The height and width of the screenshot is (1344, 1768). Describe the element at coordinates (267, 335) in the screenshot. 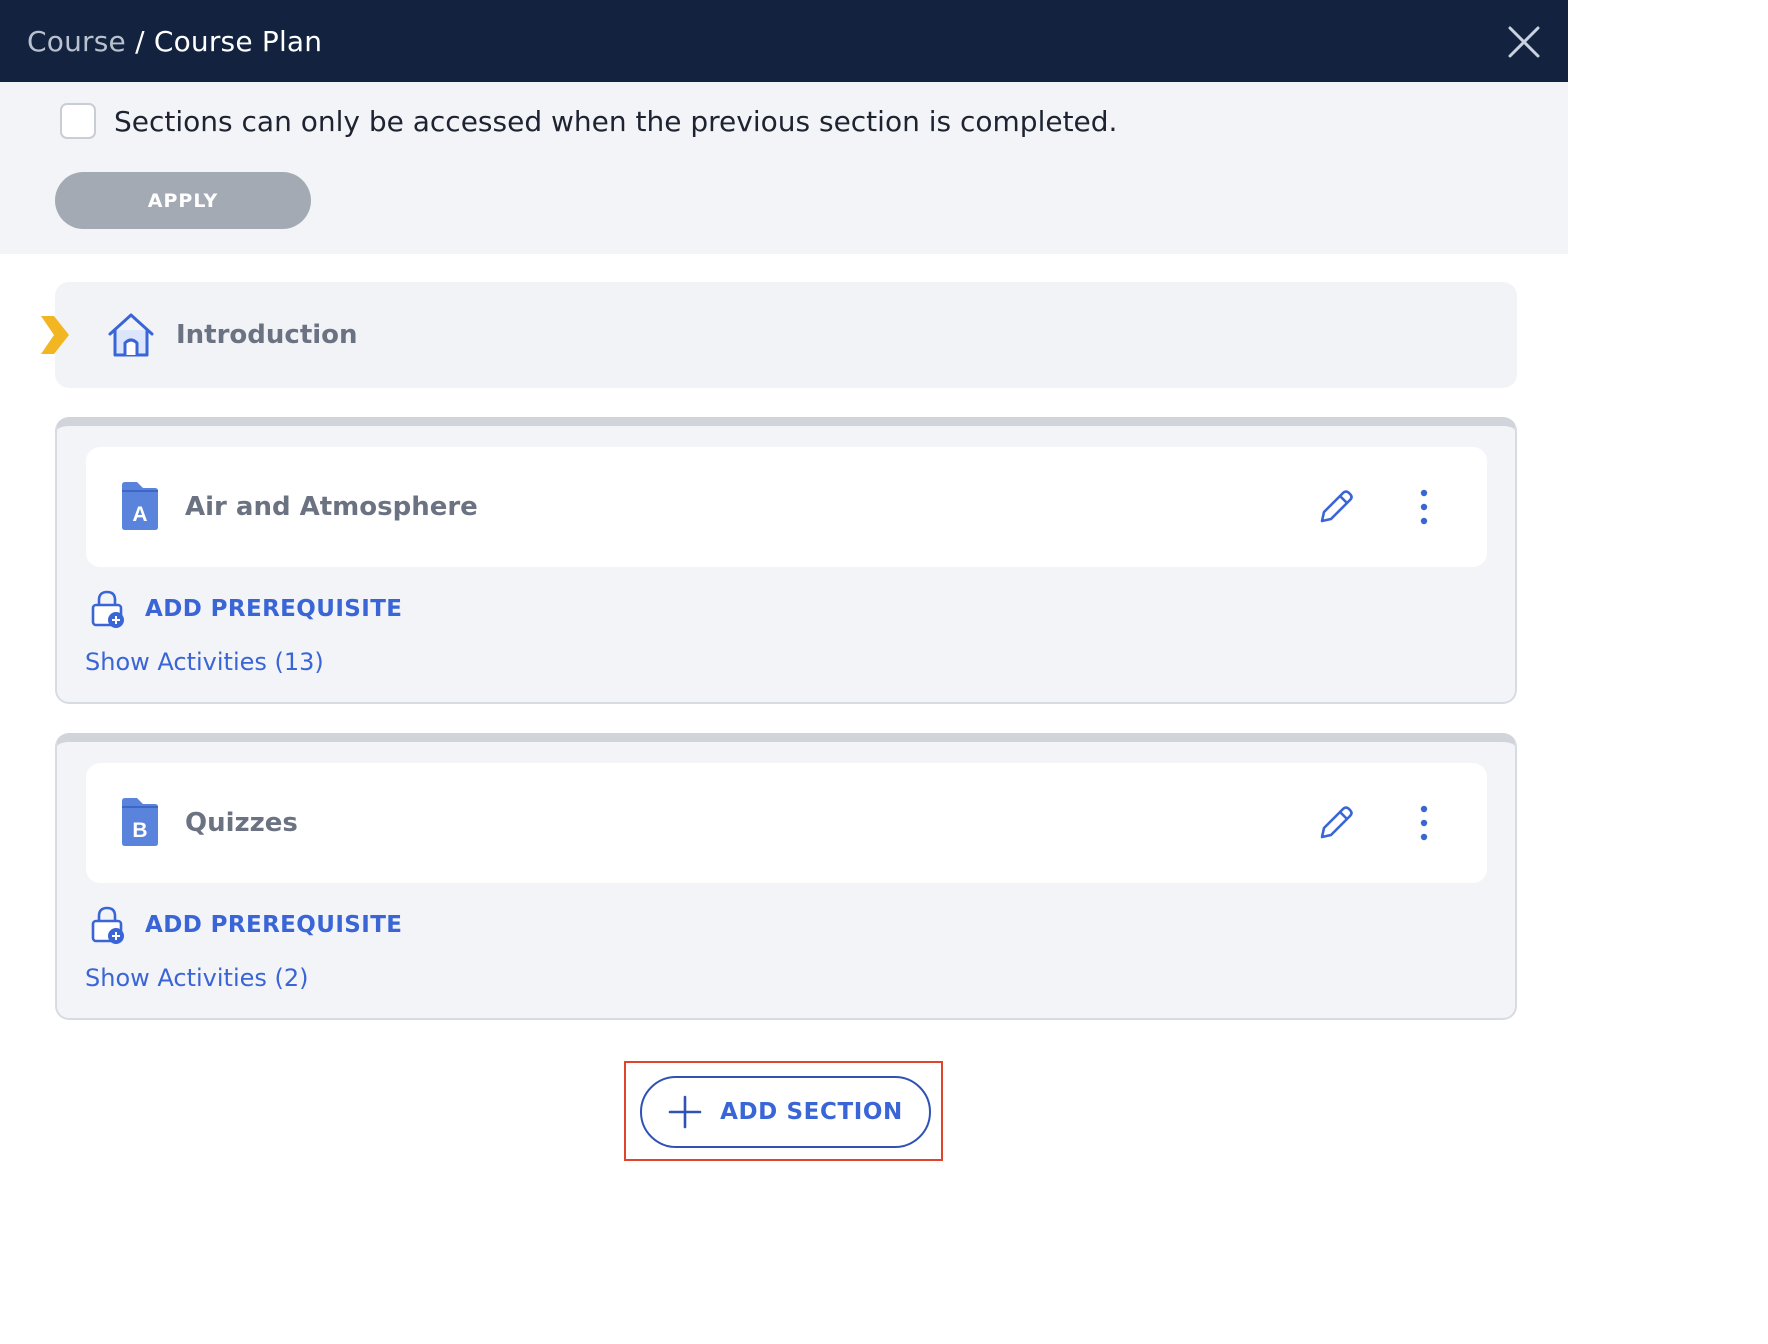

I see `introduction-title: Introduction` at that location.